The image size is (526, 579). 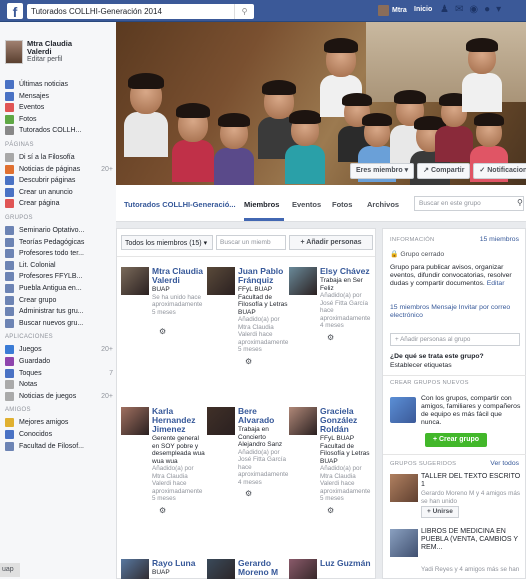 I want to click on help-icon: ●, so click(x=487, y=9).